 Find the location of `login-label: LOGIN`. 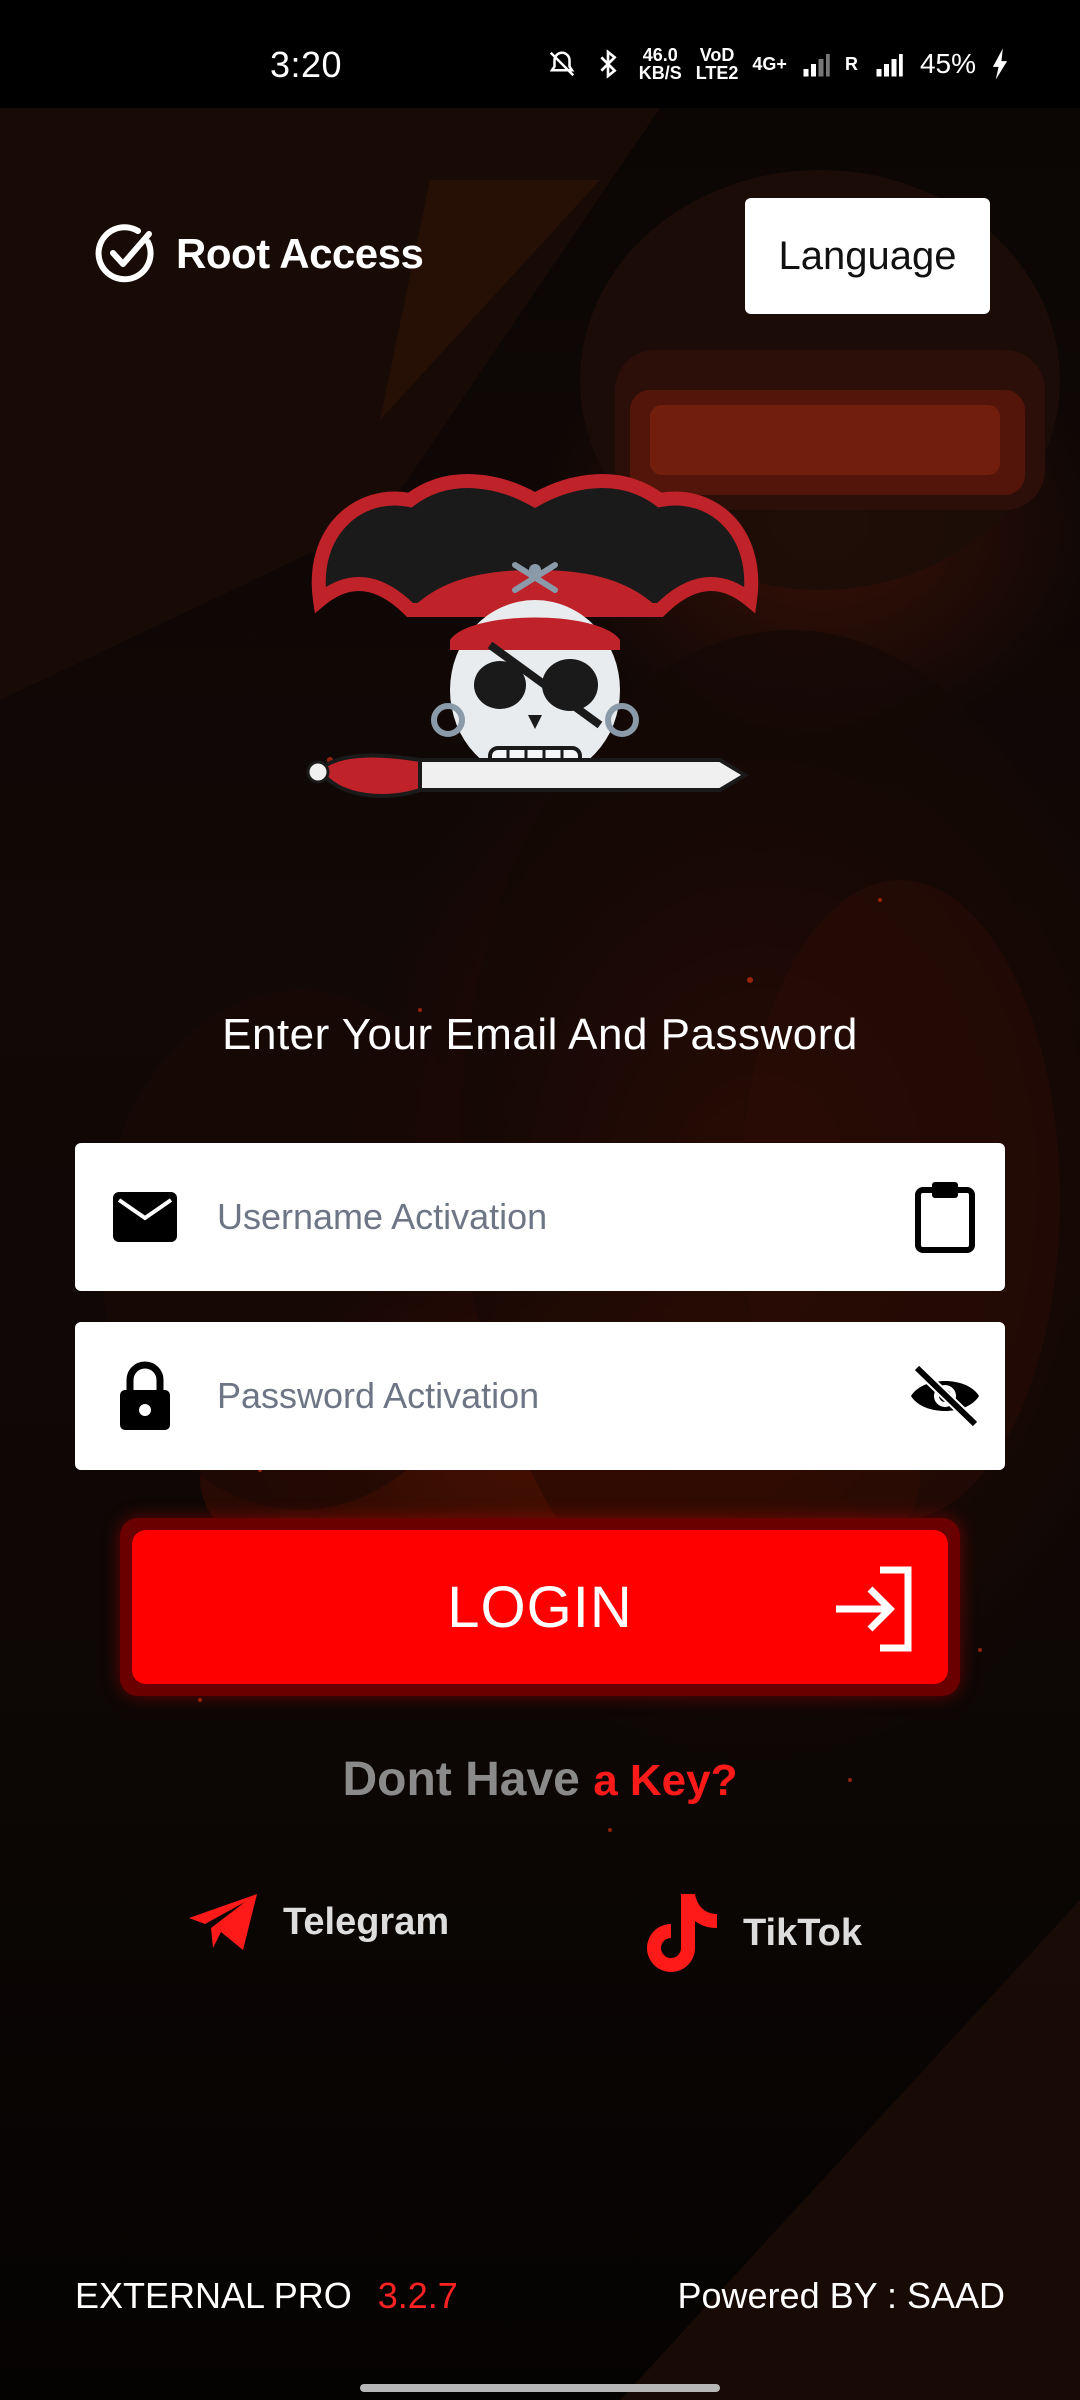

login-label: LOGIN is located at coordinates (540, 1607).